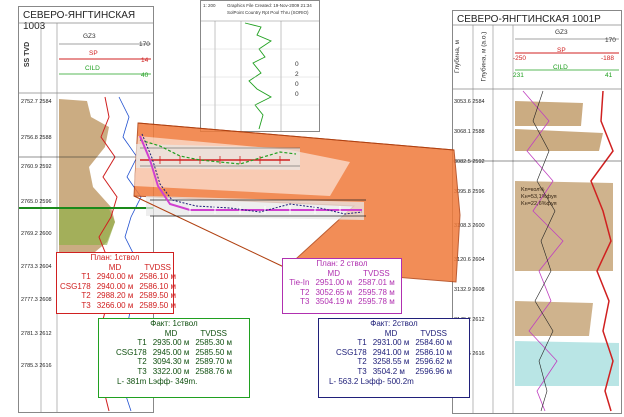 The width and height of the screenshot is (624, 417). Describe the element at coordinates (115, 267) in the screenshot. I see `plan1-header-md: MD` at that location.